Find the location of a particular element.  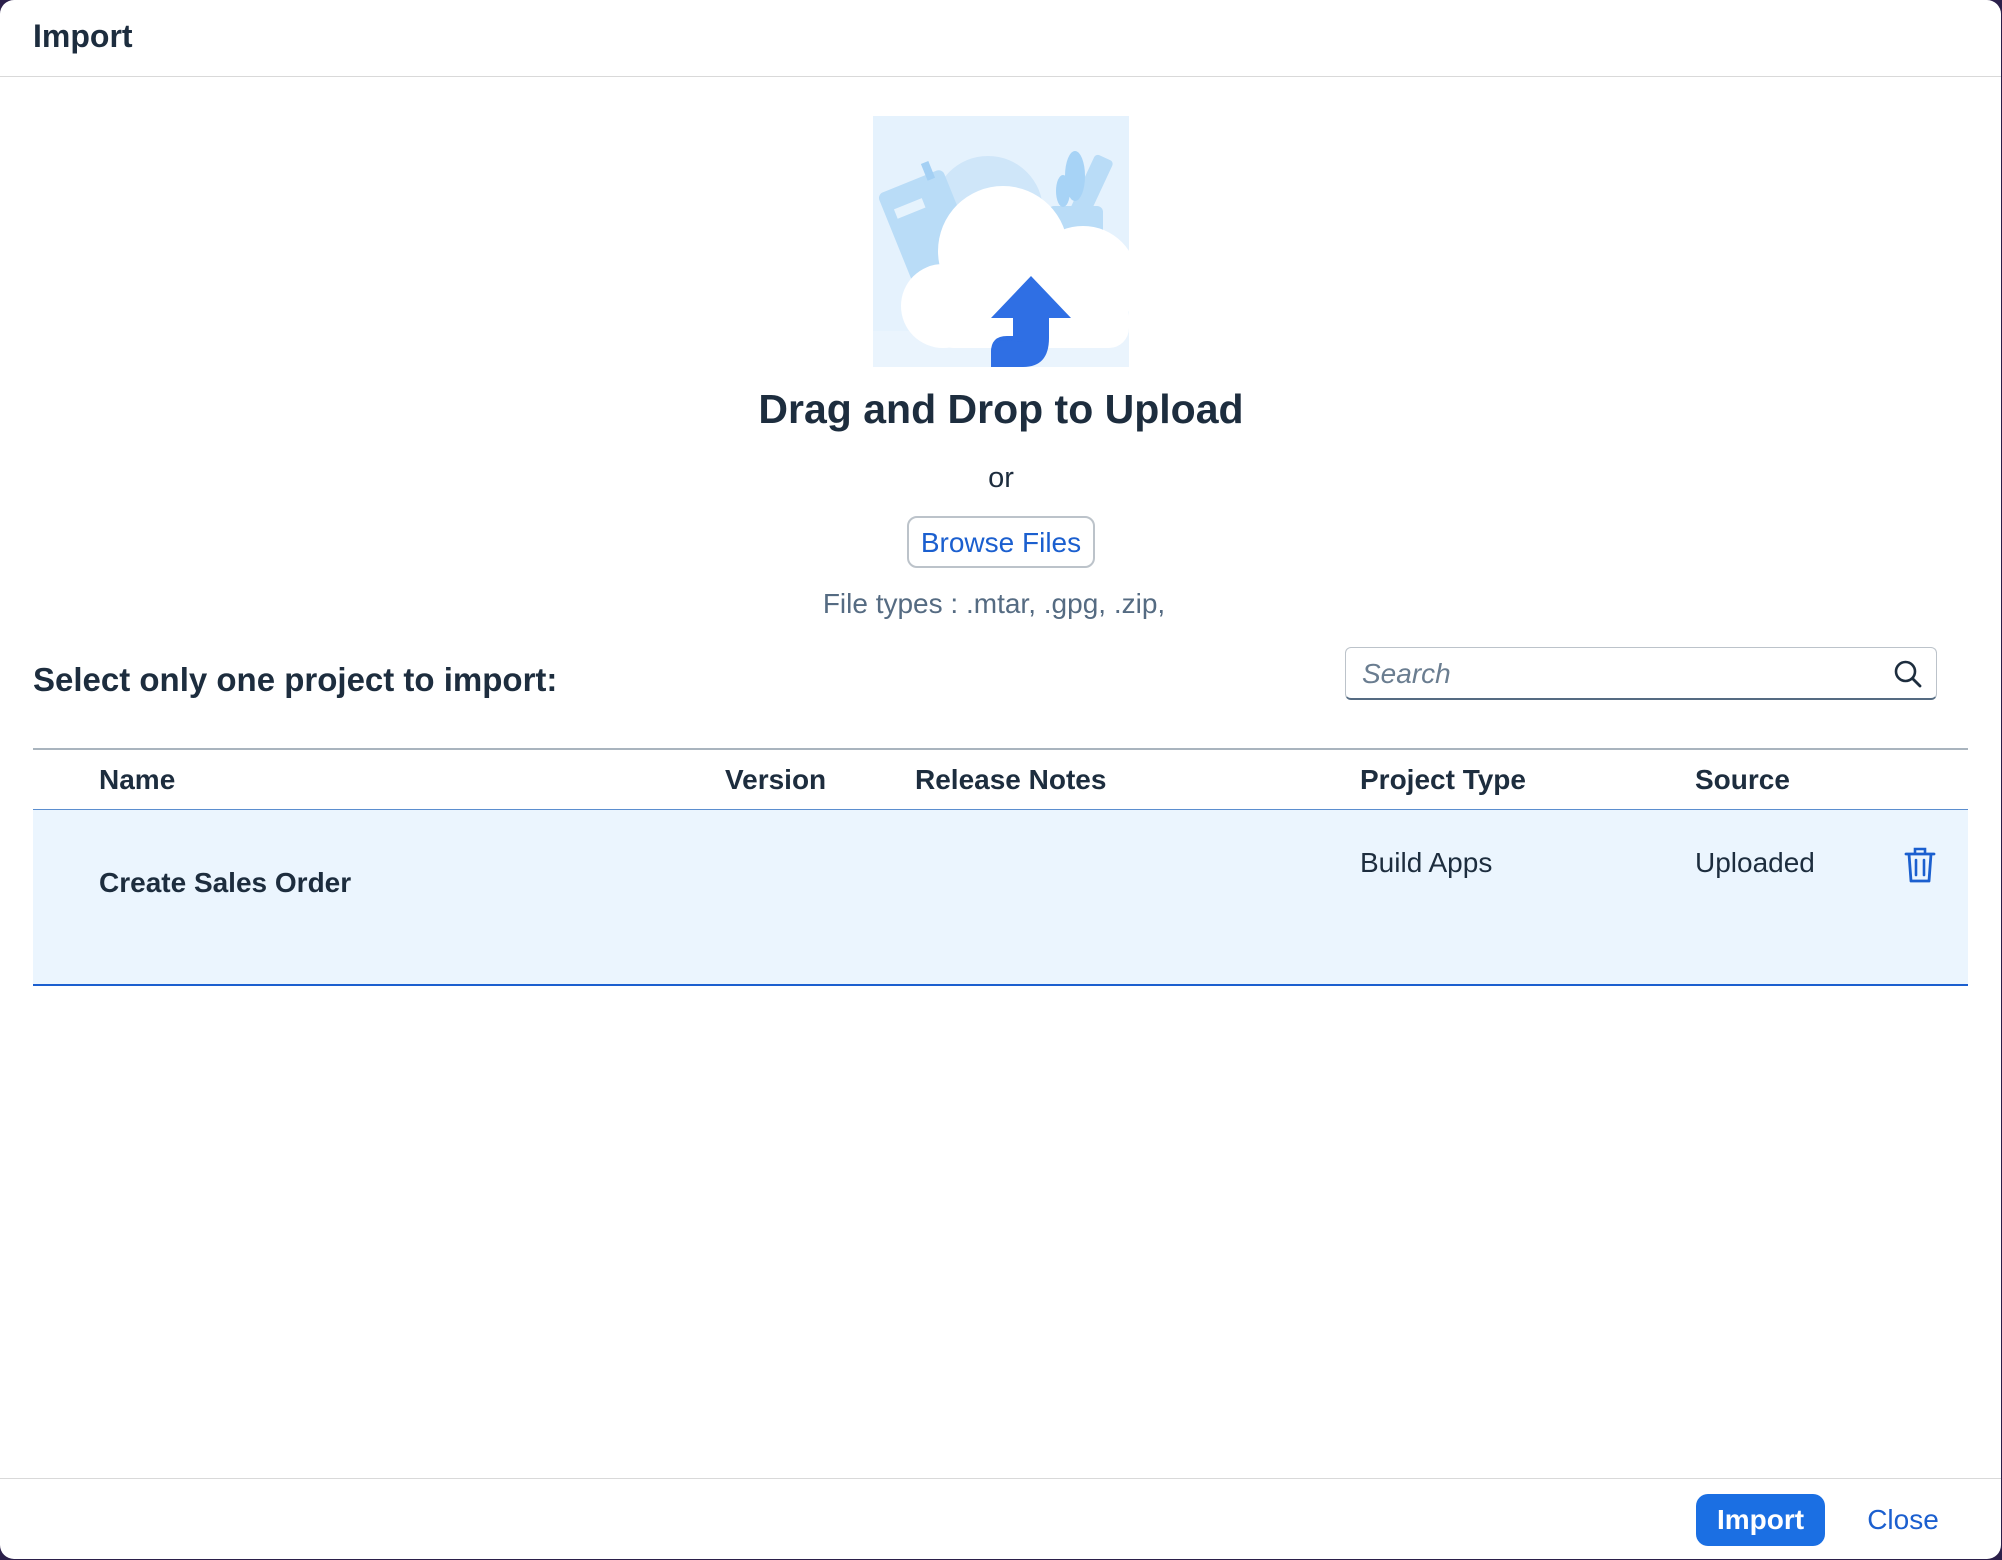

dialog-footer: Import Close is located at coordinates (1000, 1518).